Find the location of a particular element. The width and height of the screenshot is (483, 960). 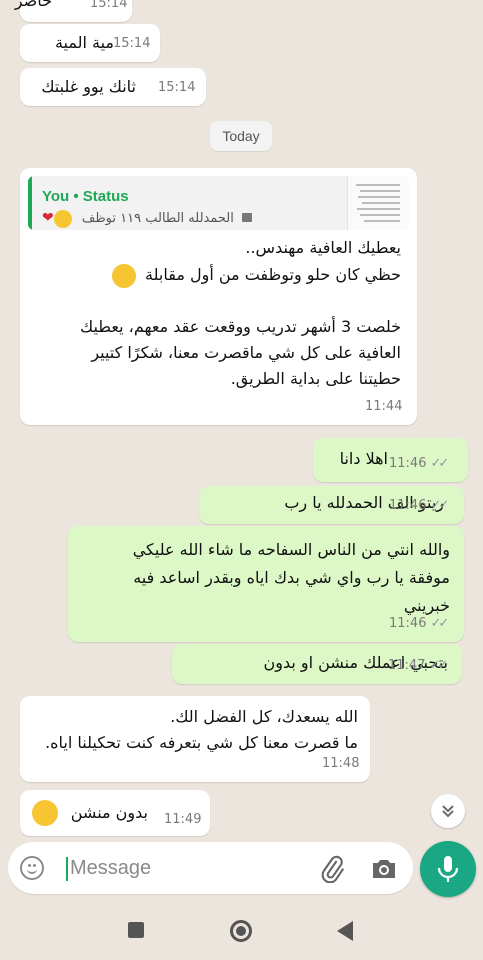

home-icon is located at coordinates (241, 931).